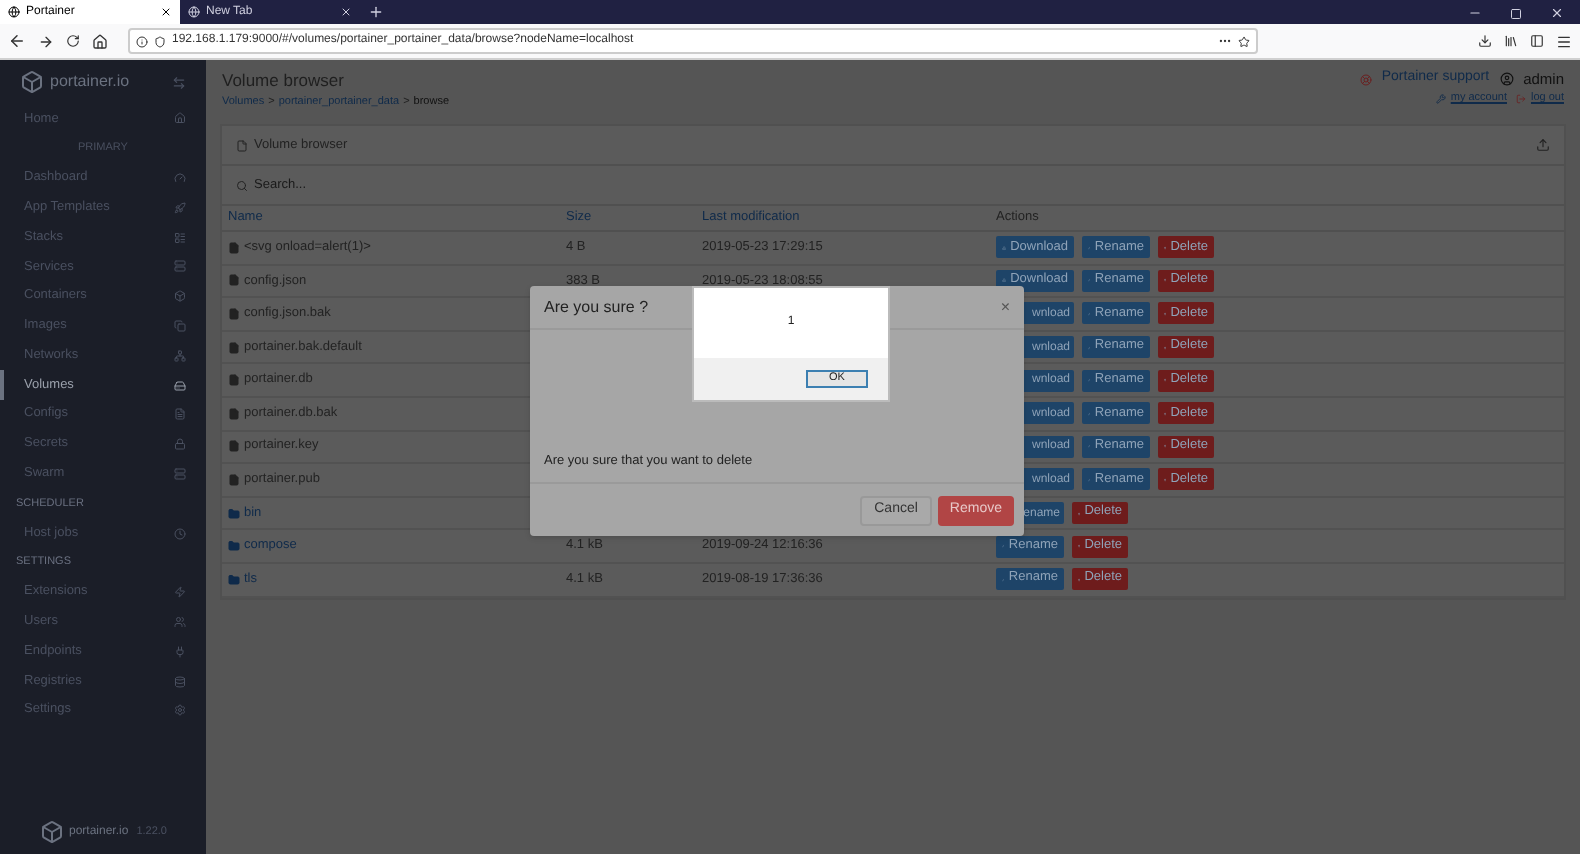 The image size is (1580, 854). I want to click on logout-icon, so click(1521, 98).